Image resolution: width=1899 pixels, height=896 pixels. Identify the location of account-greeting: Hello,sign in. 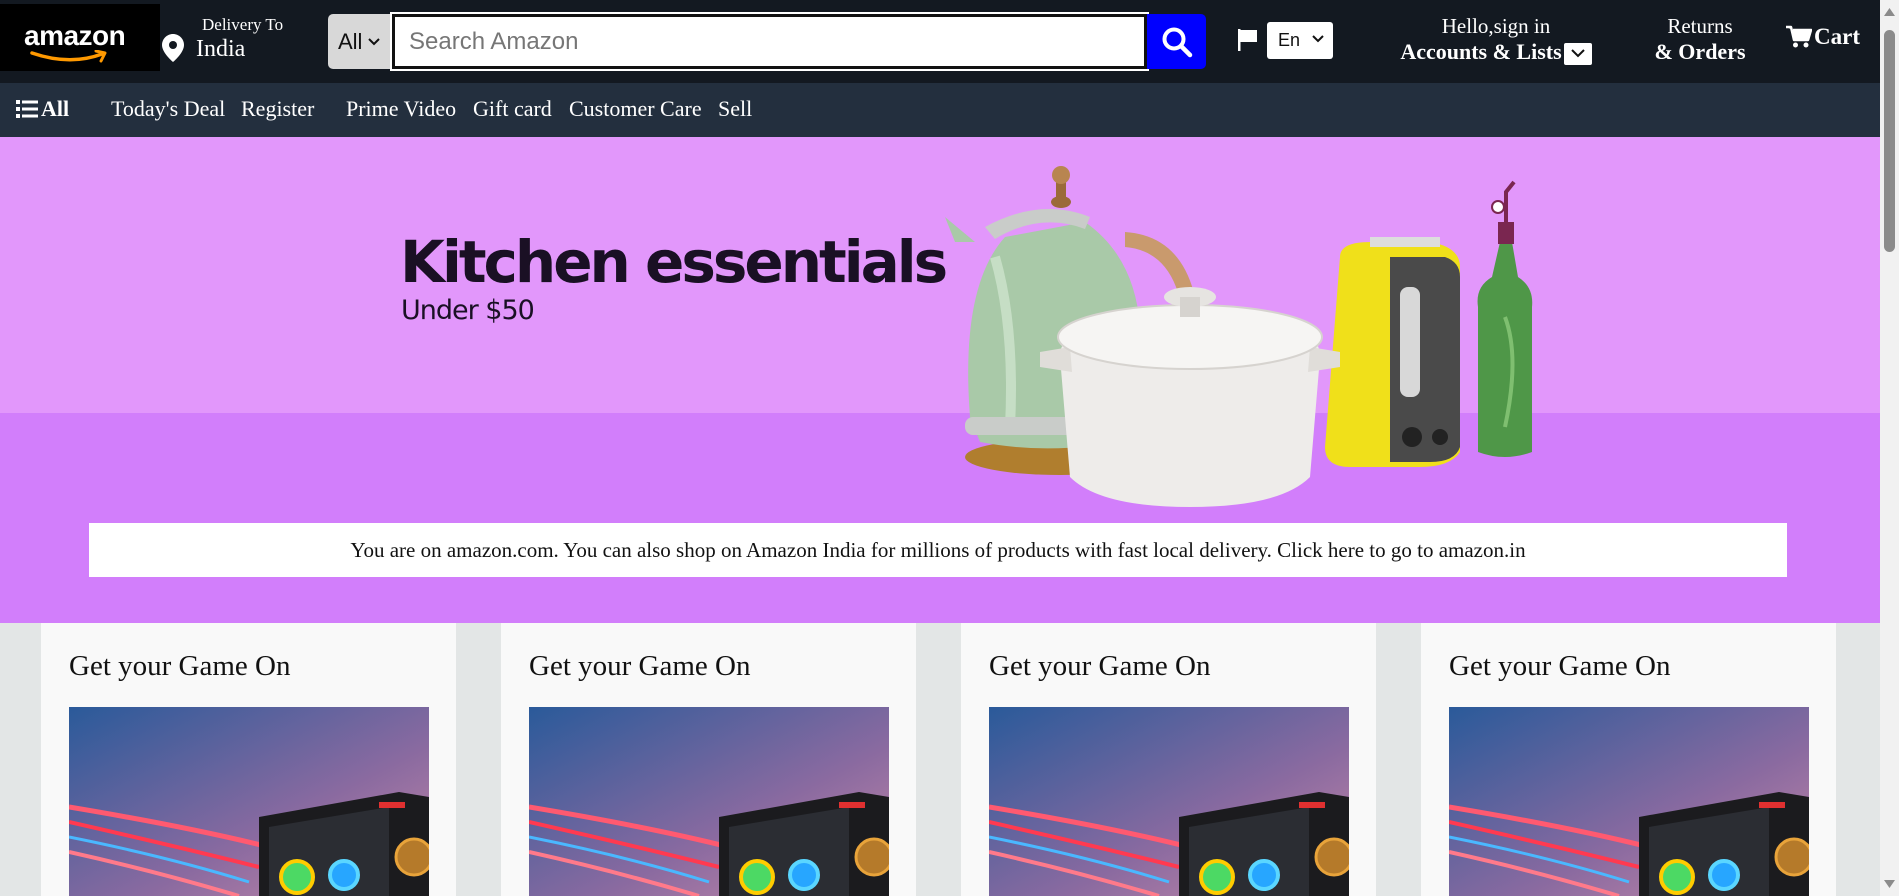
(1496, 26).